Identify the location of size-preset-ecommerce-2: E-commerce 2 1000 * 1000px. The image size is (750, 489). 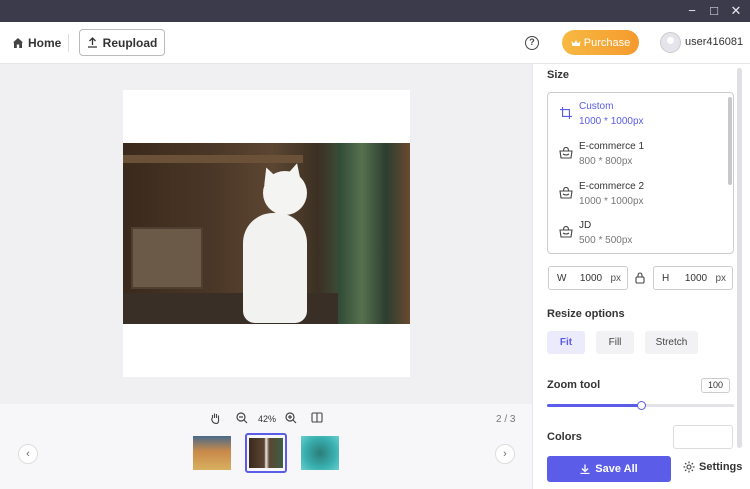
(638, 193).